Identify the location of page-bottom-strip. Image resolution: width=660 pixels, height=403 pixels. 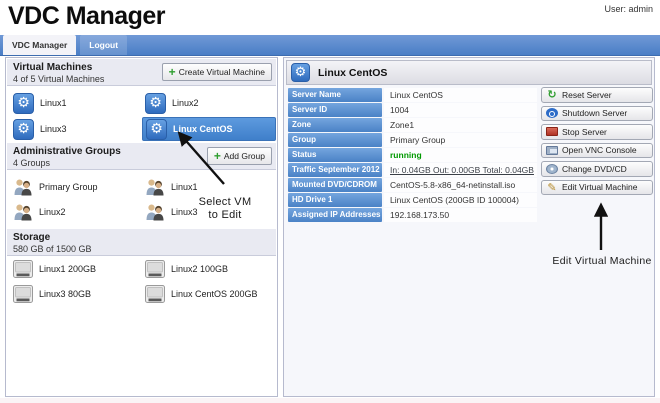
(330, 400).